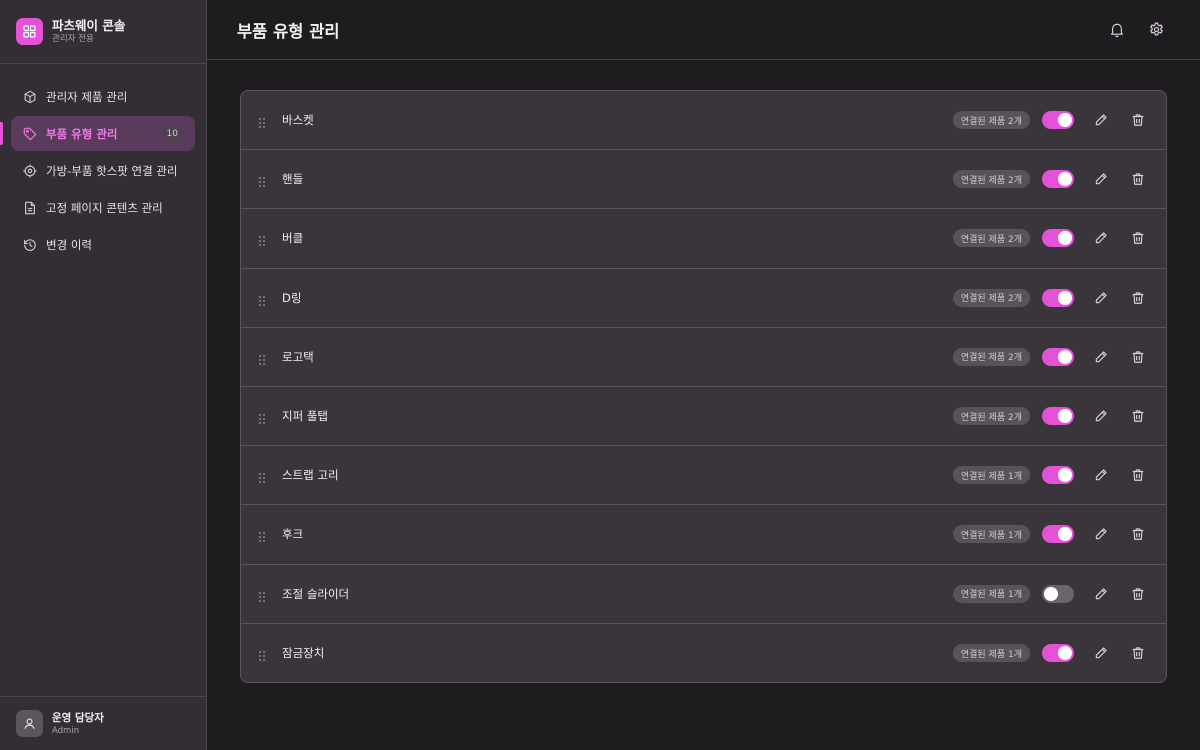 The image size is (1200, 750). I want to click on sidebar-item-product-management: 관리자 제품 관리, so click(103, 96).